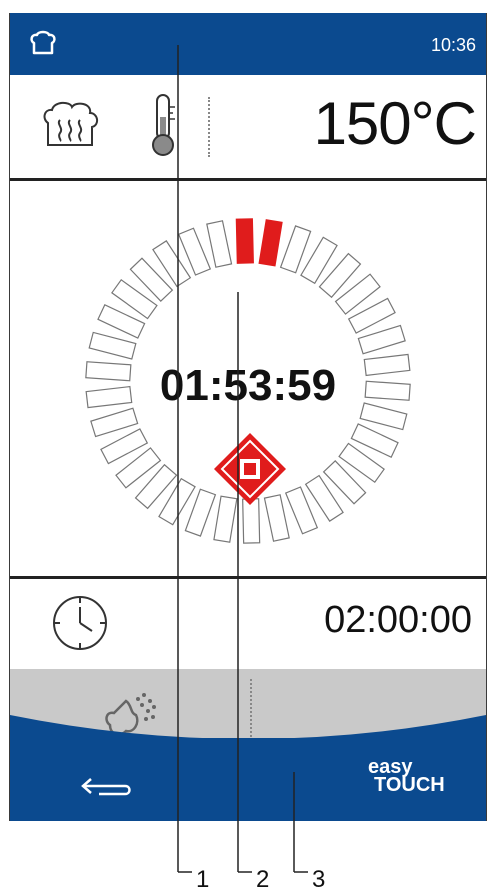 Image resolution: width=489 pixels, height=894 pixels. What do you see at coordinates (203, 879) in the screenshot?
I see `callout-1: 1` at bounding box center [203, 879].